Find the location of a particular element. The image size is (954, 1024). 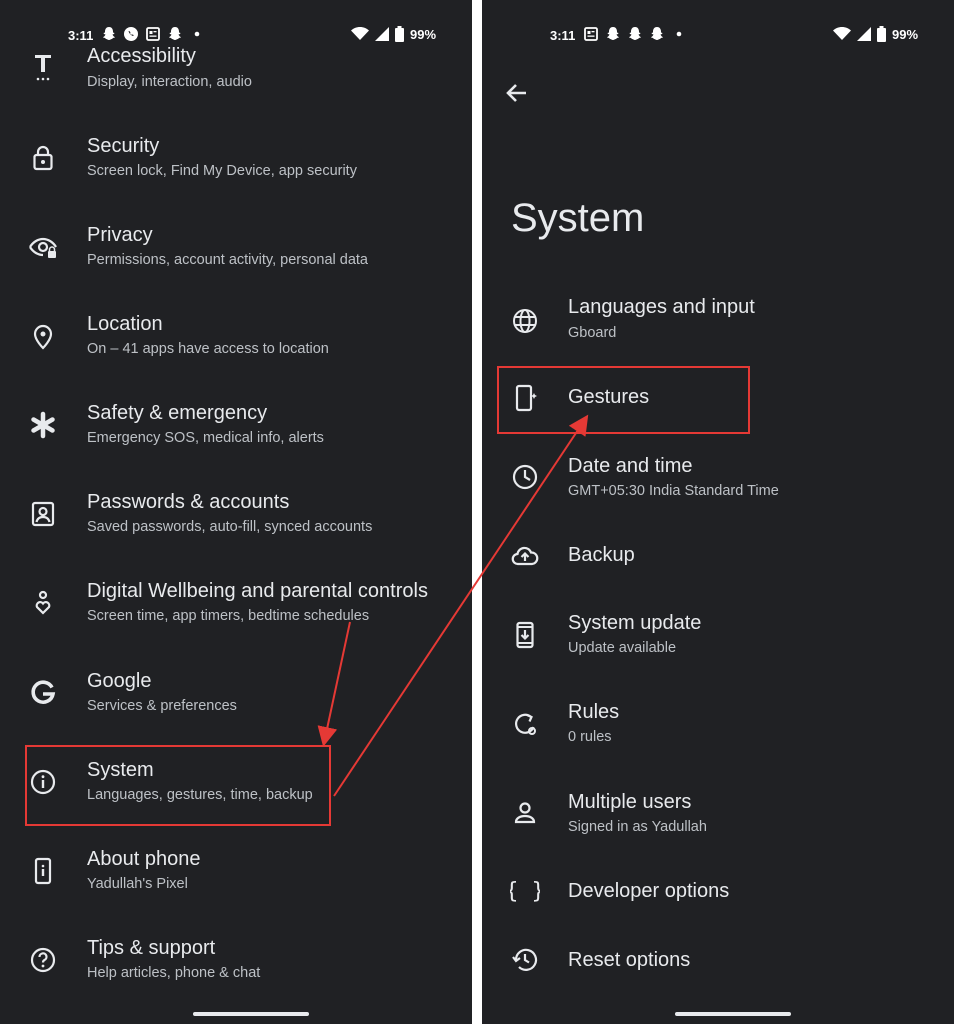

system-highlight-box is located at coordinates (178, 785).